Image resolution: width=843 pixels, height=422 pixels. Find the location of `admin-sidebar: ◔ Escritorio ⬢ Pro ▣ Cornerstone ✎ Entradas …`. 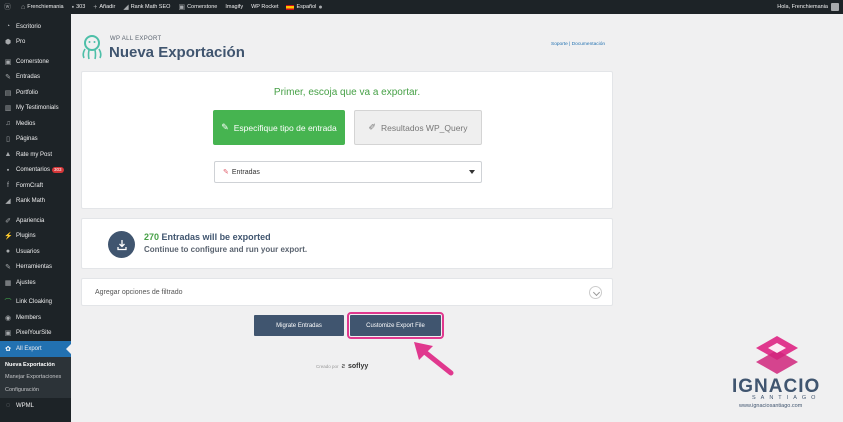

admin-sidebar: ◔ Escritorio ⬢ Pro ▣ Cornerstone ✎ Entradas … is located at coordinates (35, 218).